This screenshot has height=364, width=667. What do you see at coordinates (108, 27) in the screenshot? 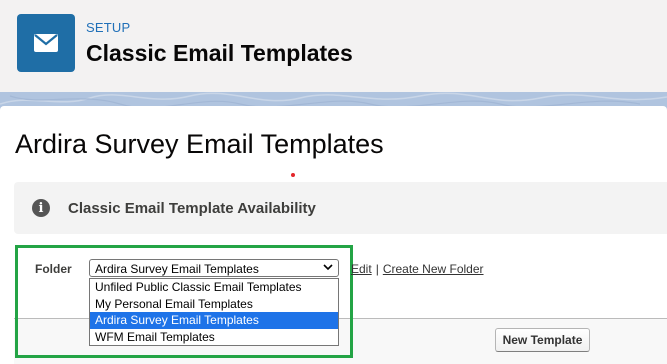
I see `setup-section-label: SETUP` at bounding box center [108, 27].